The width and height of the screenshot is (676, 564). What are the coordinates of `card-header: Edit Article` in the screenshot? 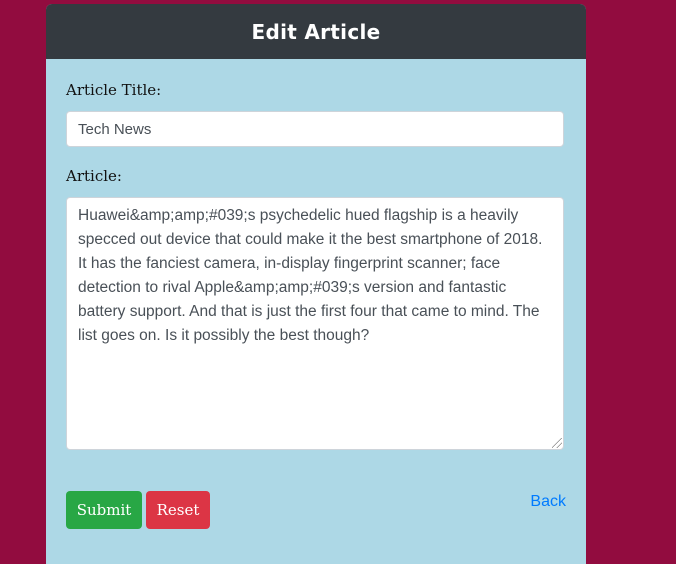 It's located at (316, 31).